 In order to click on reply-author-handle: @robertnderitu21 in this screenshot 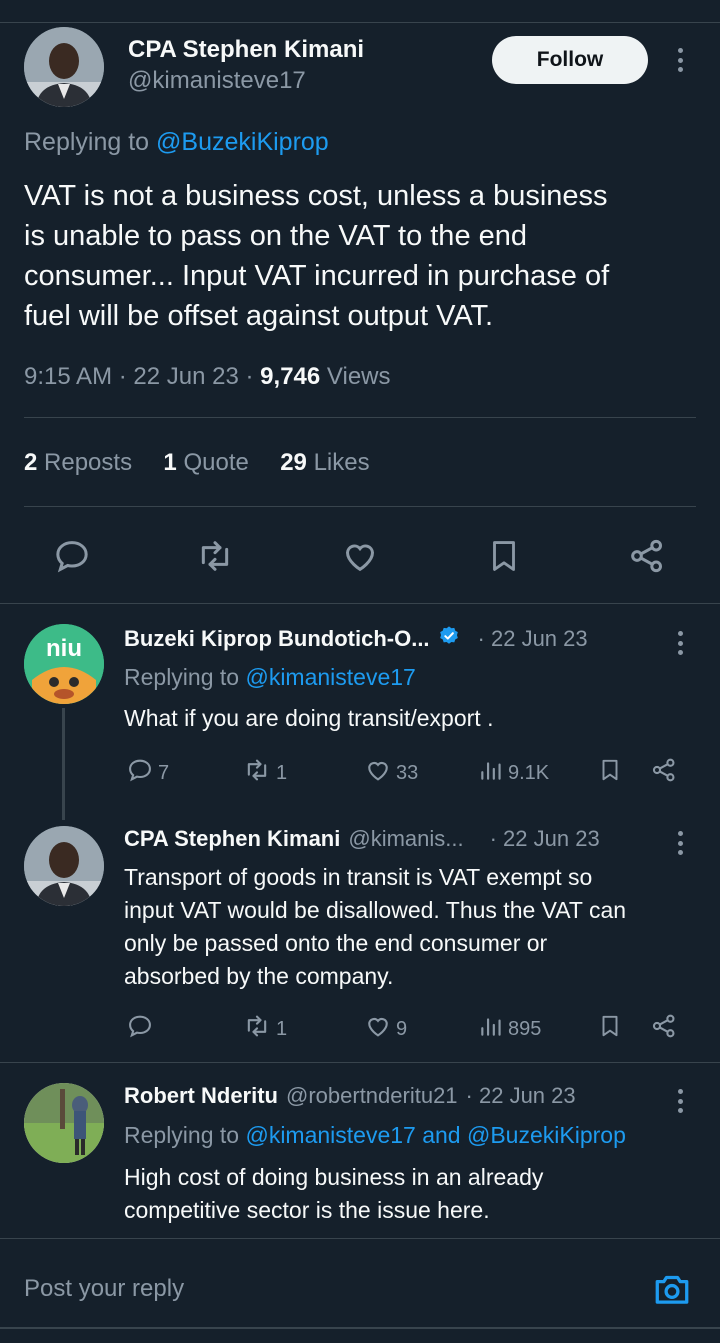, I will do `click(372, 1096)`.